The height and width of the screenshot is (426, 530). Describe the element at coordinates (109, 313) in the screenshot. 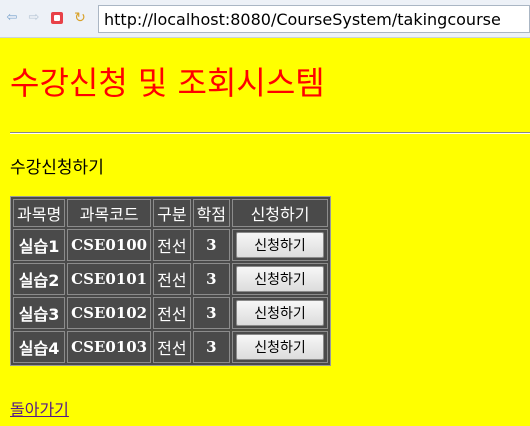

I see `course-code: CSE0102` at that location.